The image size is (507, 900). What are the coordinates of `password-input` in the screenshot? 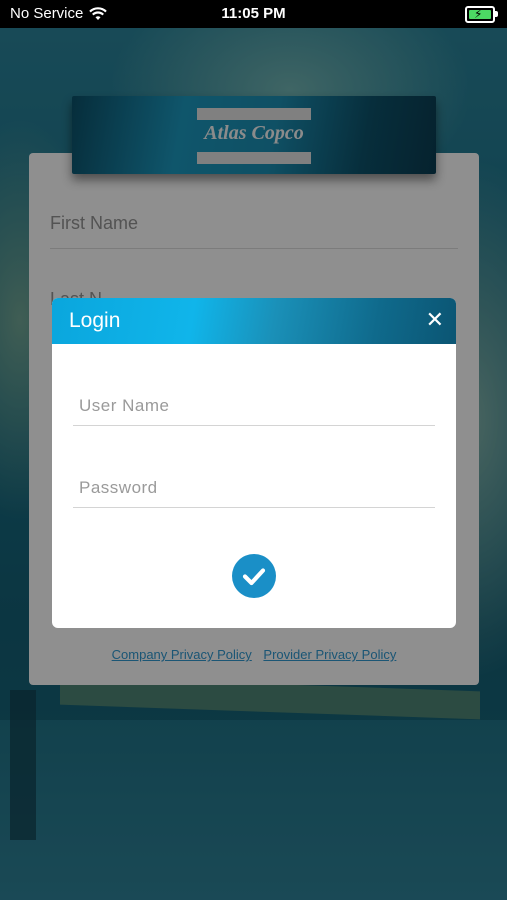 It's located at (254, 488).